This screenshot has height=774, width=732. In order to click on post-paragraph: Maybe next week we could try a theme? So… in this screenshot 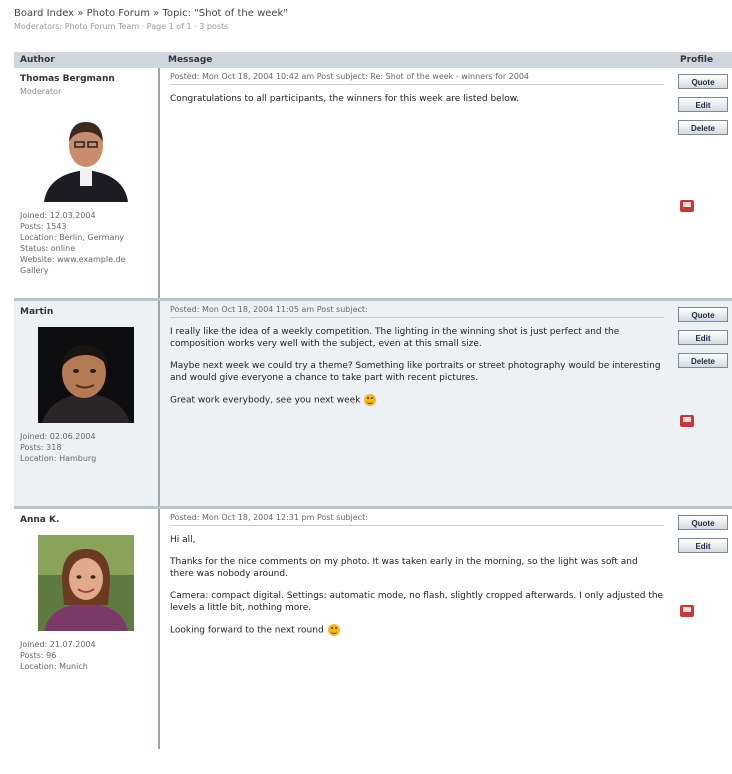, I will do `click(415, 372)`.